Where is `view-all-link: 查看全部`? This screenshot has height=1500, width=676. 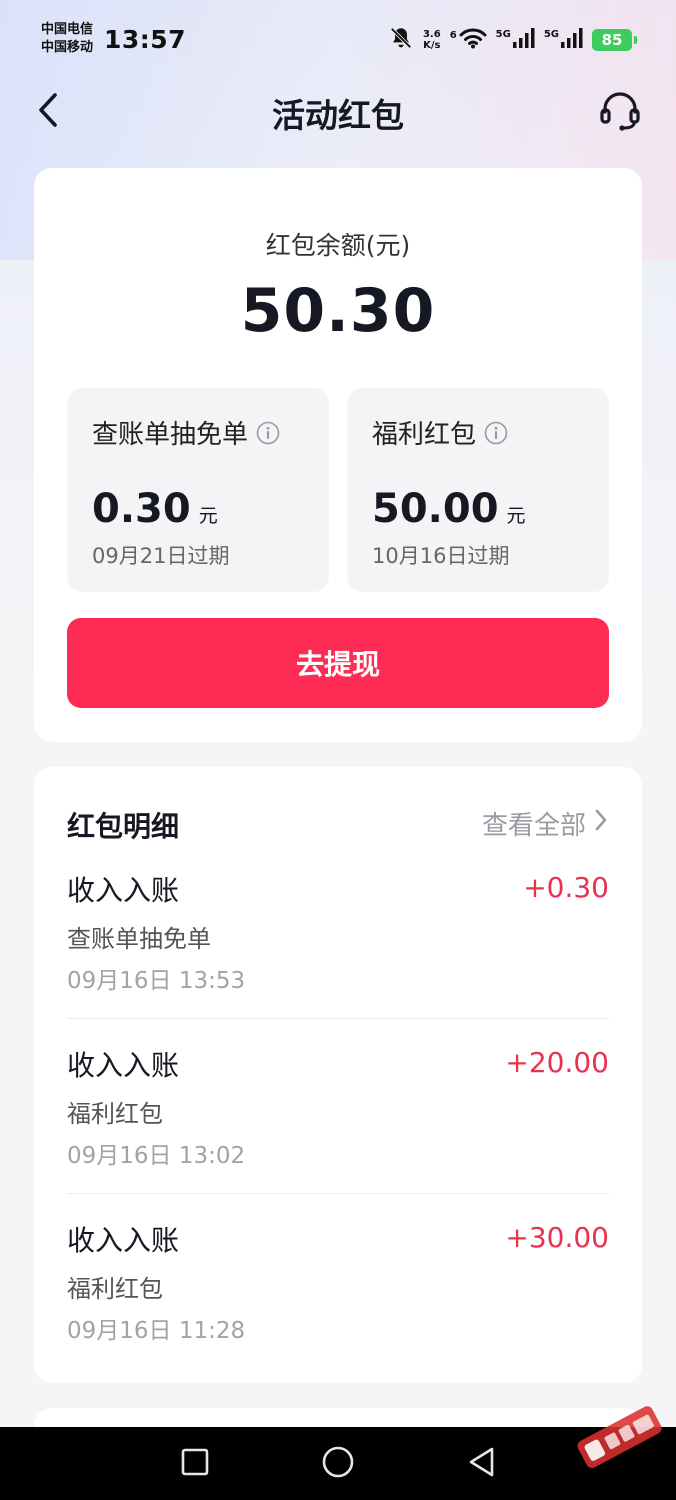 view-all-link: 查看全部 is located at coordinates (545, 823).